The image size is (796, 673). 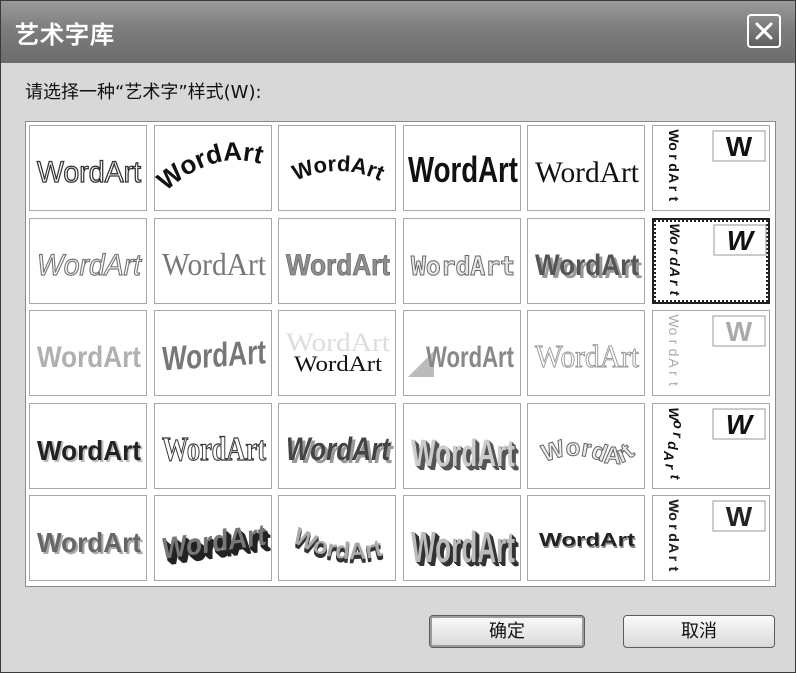 I want to click on ok-button: 确定, so click(x=507, y=631).